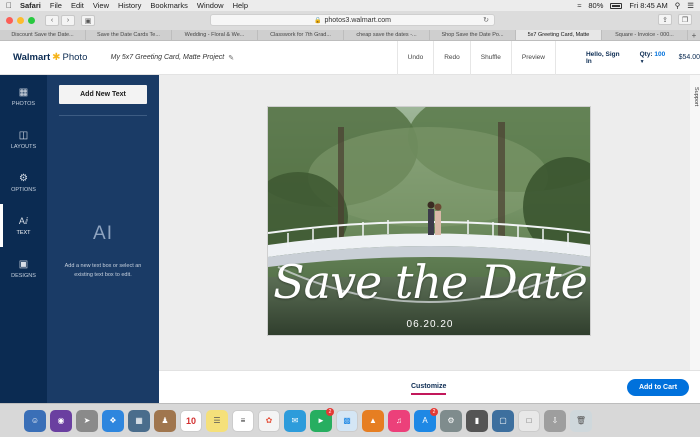 This screenshot has height=437, width=700. I want to click on photos-app-icon: ✿, so click(269, 420).